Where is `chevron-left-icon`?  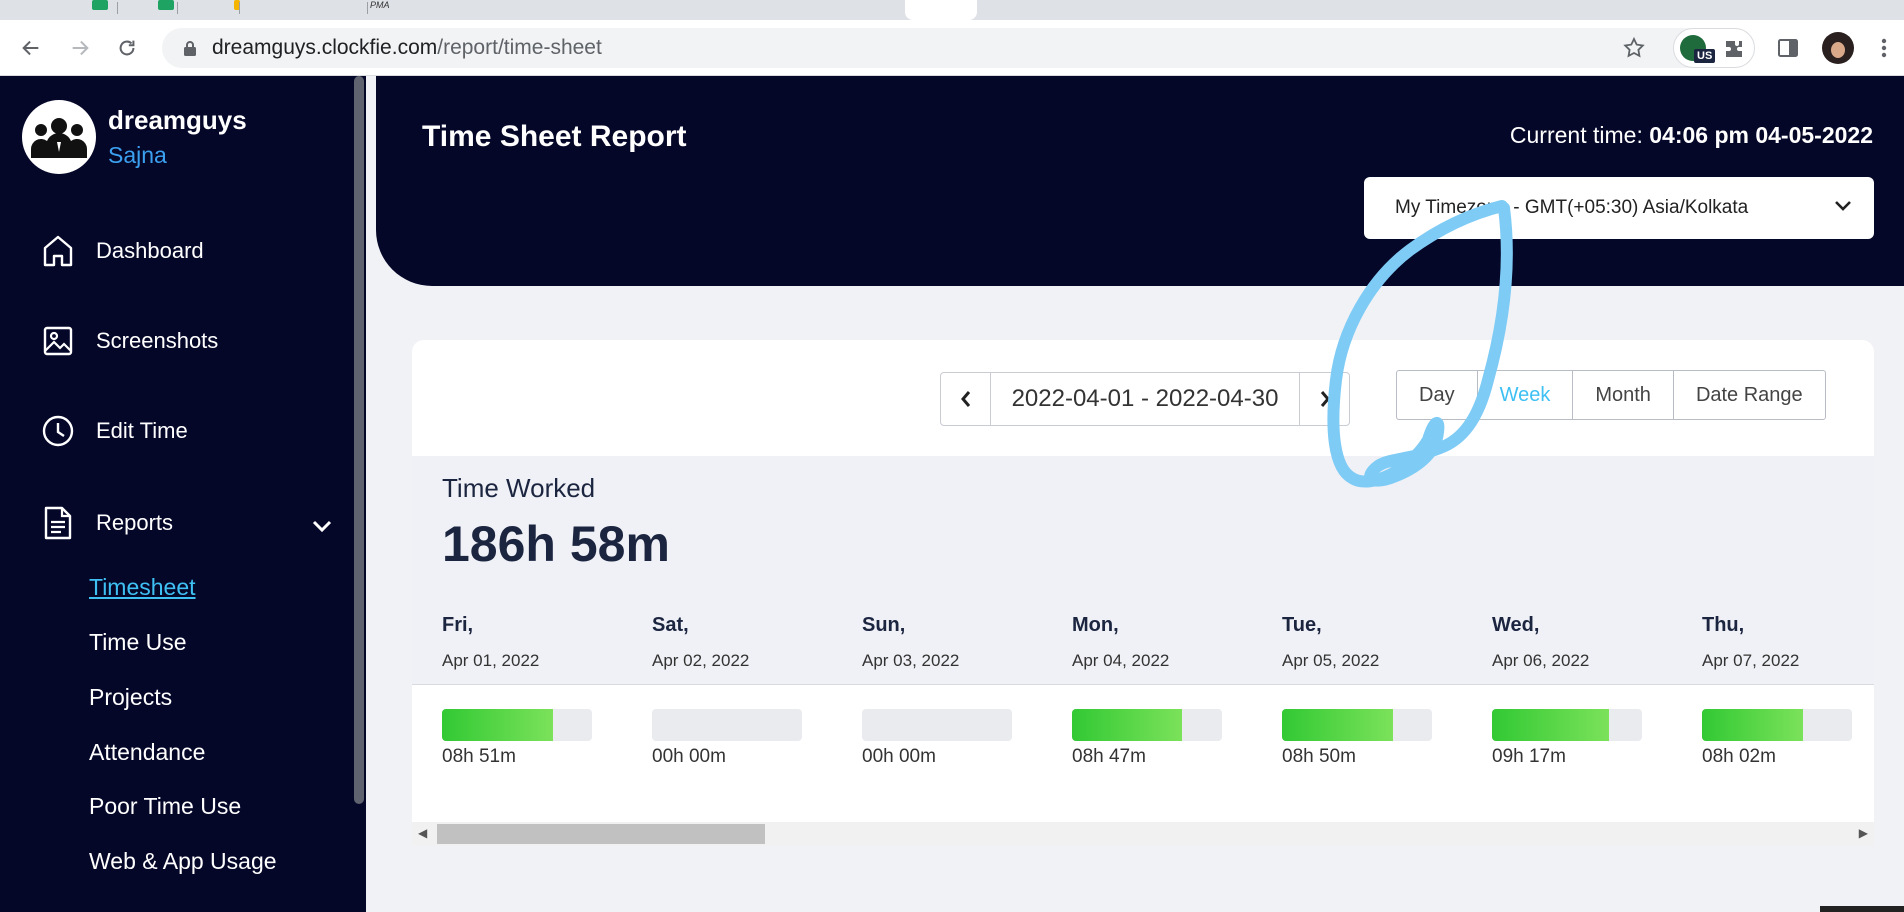 chevron-left-icon is located at coordinates (965, 399).